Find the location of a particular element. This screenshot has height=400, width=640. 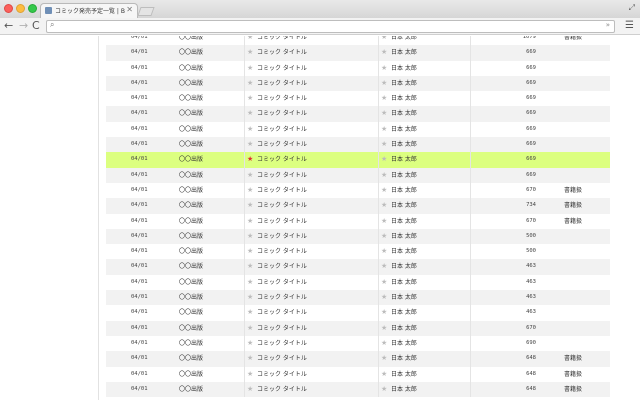

fullscreen-icon: ⤢ is located at coordinates (632, 8).